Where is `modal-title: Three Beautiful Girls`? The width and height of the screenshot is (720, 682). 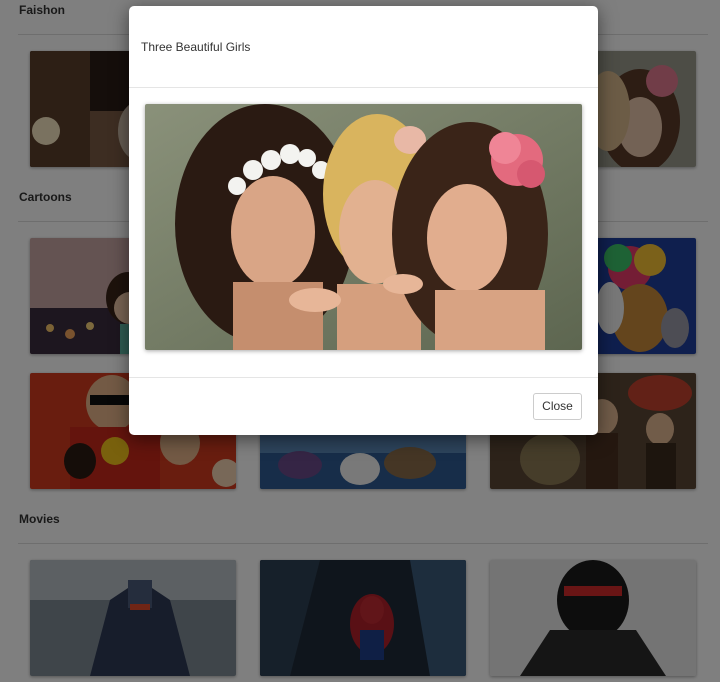 modal-title: Three Beautiful Girls is located at coordinates (196, 47).